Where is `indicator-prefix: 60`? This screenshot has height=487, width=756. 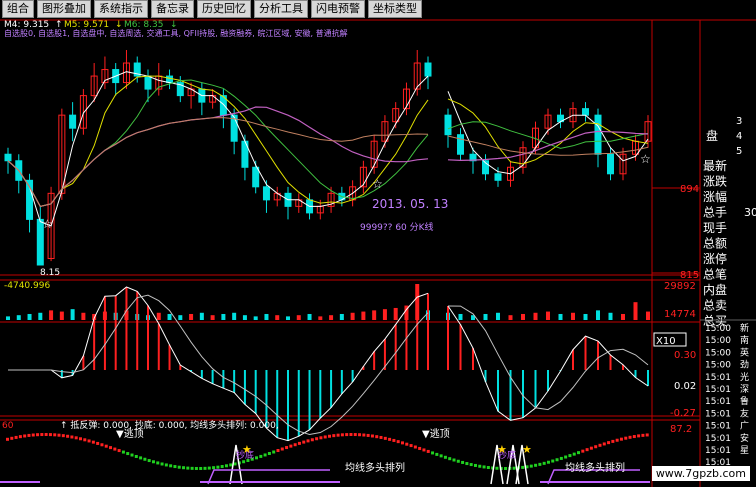 indicator-prefix: 60 is located at coordinates (8, 426).